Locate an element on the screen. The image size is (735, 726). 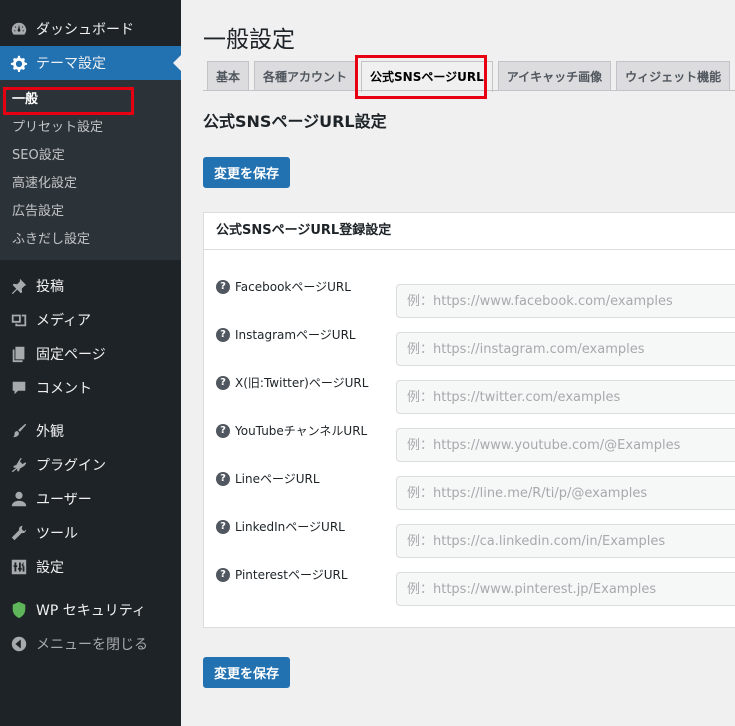
field-label: ? PinterestページURL is located at coordinates (282, 574).